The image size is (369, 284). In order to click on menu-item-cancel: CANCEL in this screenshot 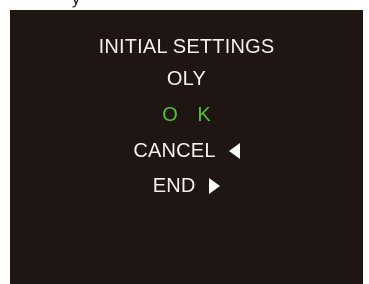, I will do `click(186, 151)`.